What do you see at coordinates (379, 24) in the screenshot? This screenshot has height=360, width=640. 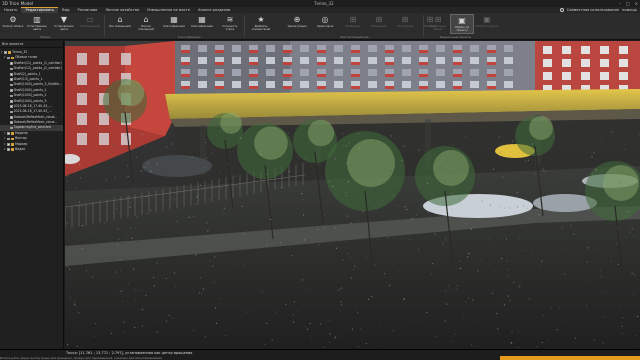 I see `measure-button-2: ⊞ Измерение` at bounding box center [379, 24].